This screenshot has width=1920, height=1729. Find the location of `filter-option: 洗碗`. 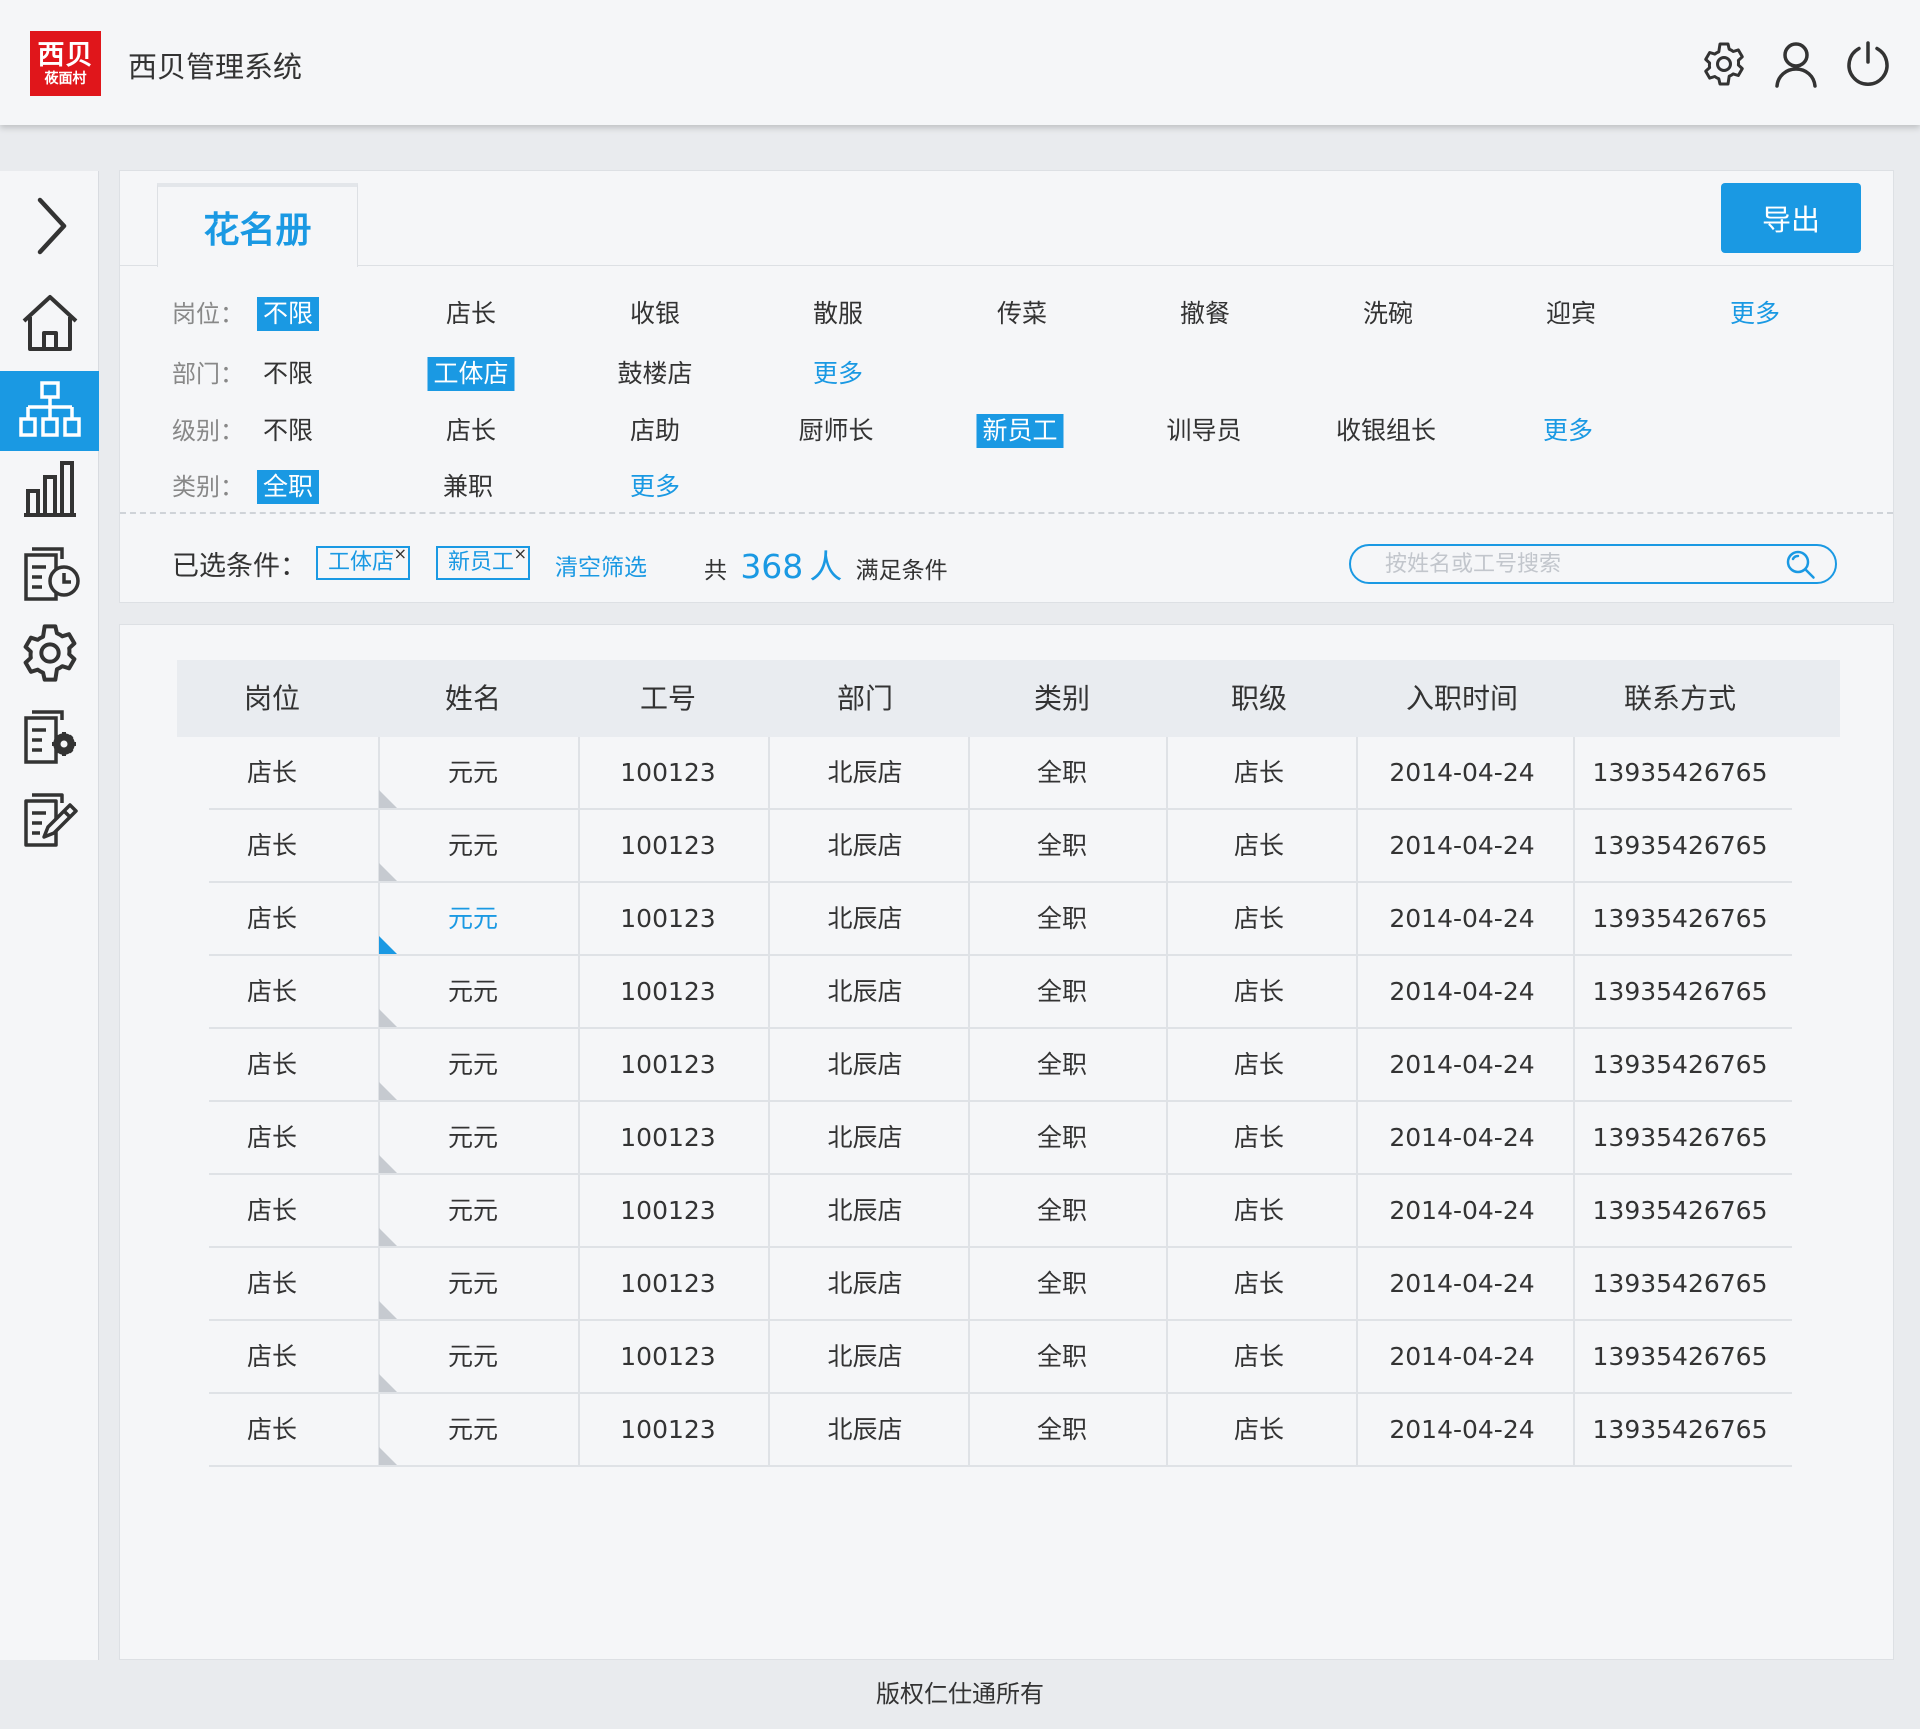

filter-option: 洗碗 is located at coordinates (1388, 314).